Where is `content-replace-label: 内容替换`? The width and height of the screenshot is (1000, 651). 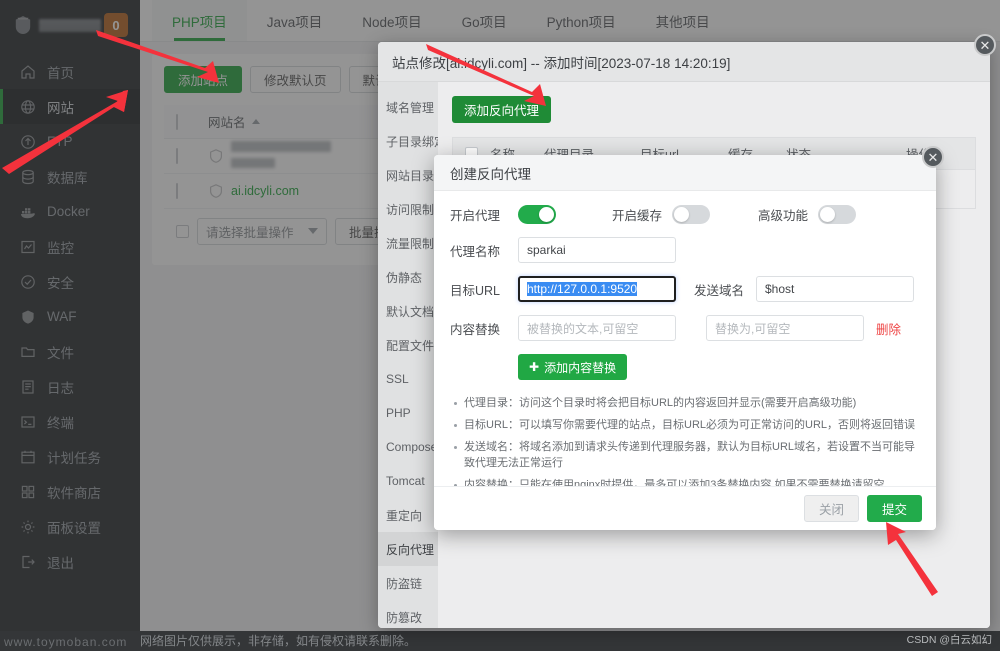 content-replace-label: 内容替换 is located at coordinates (475, 329).